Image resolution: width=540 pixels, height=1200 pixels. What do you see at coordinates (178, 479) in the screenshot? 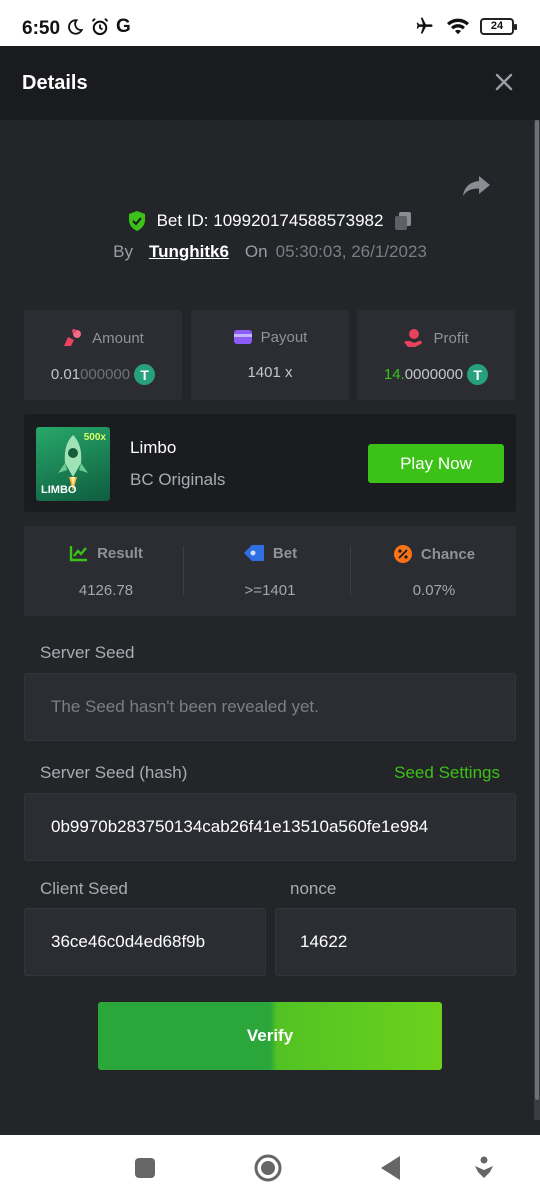
I see `game-provider: BC Originals` at bounding box center [178, 479].